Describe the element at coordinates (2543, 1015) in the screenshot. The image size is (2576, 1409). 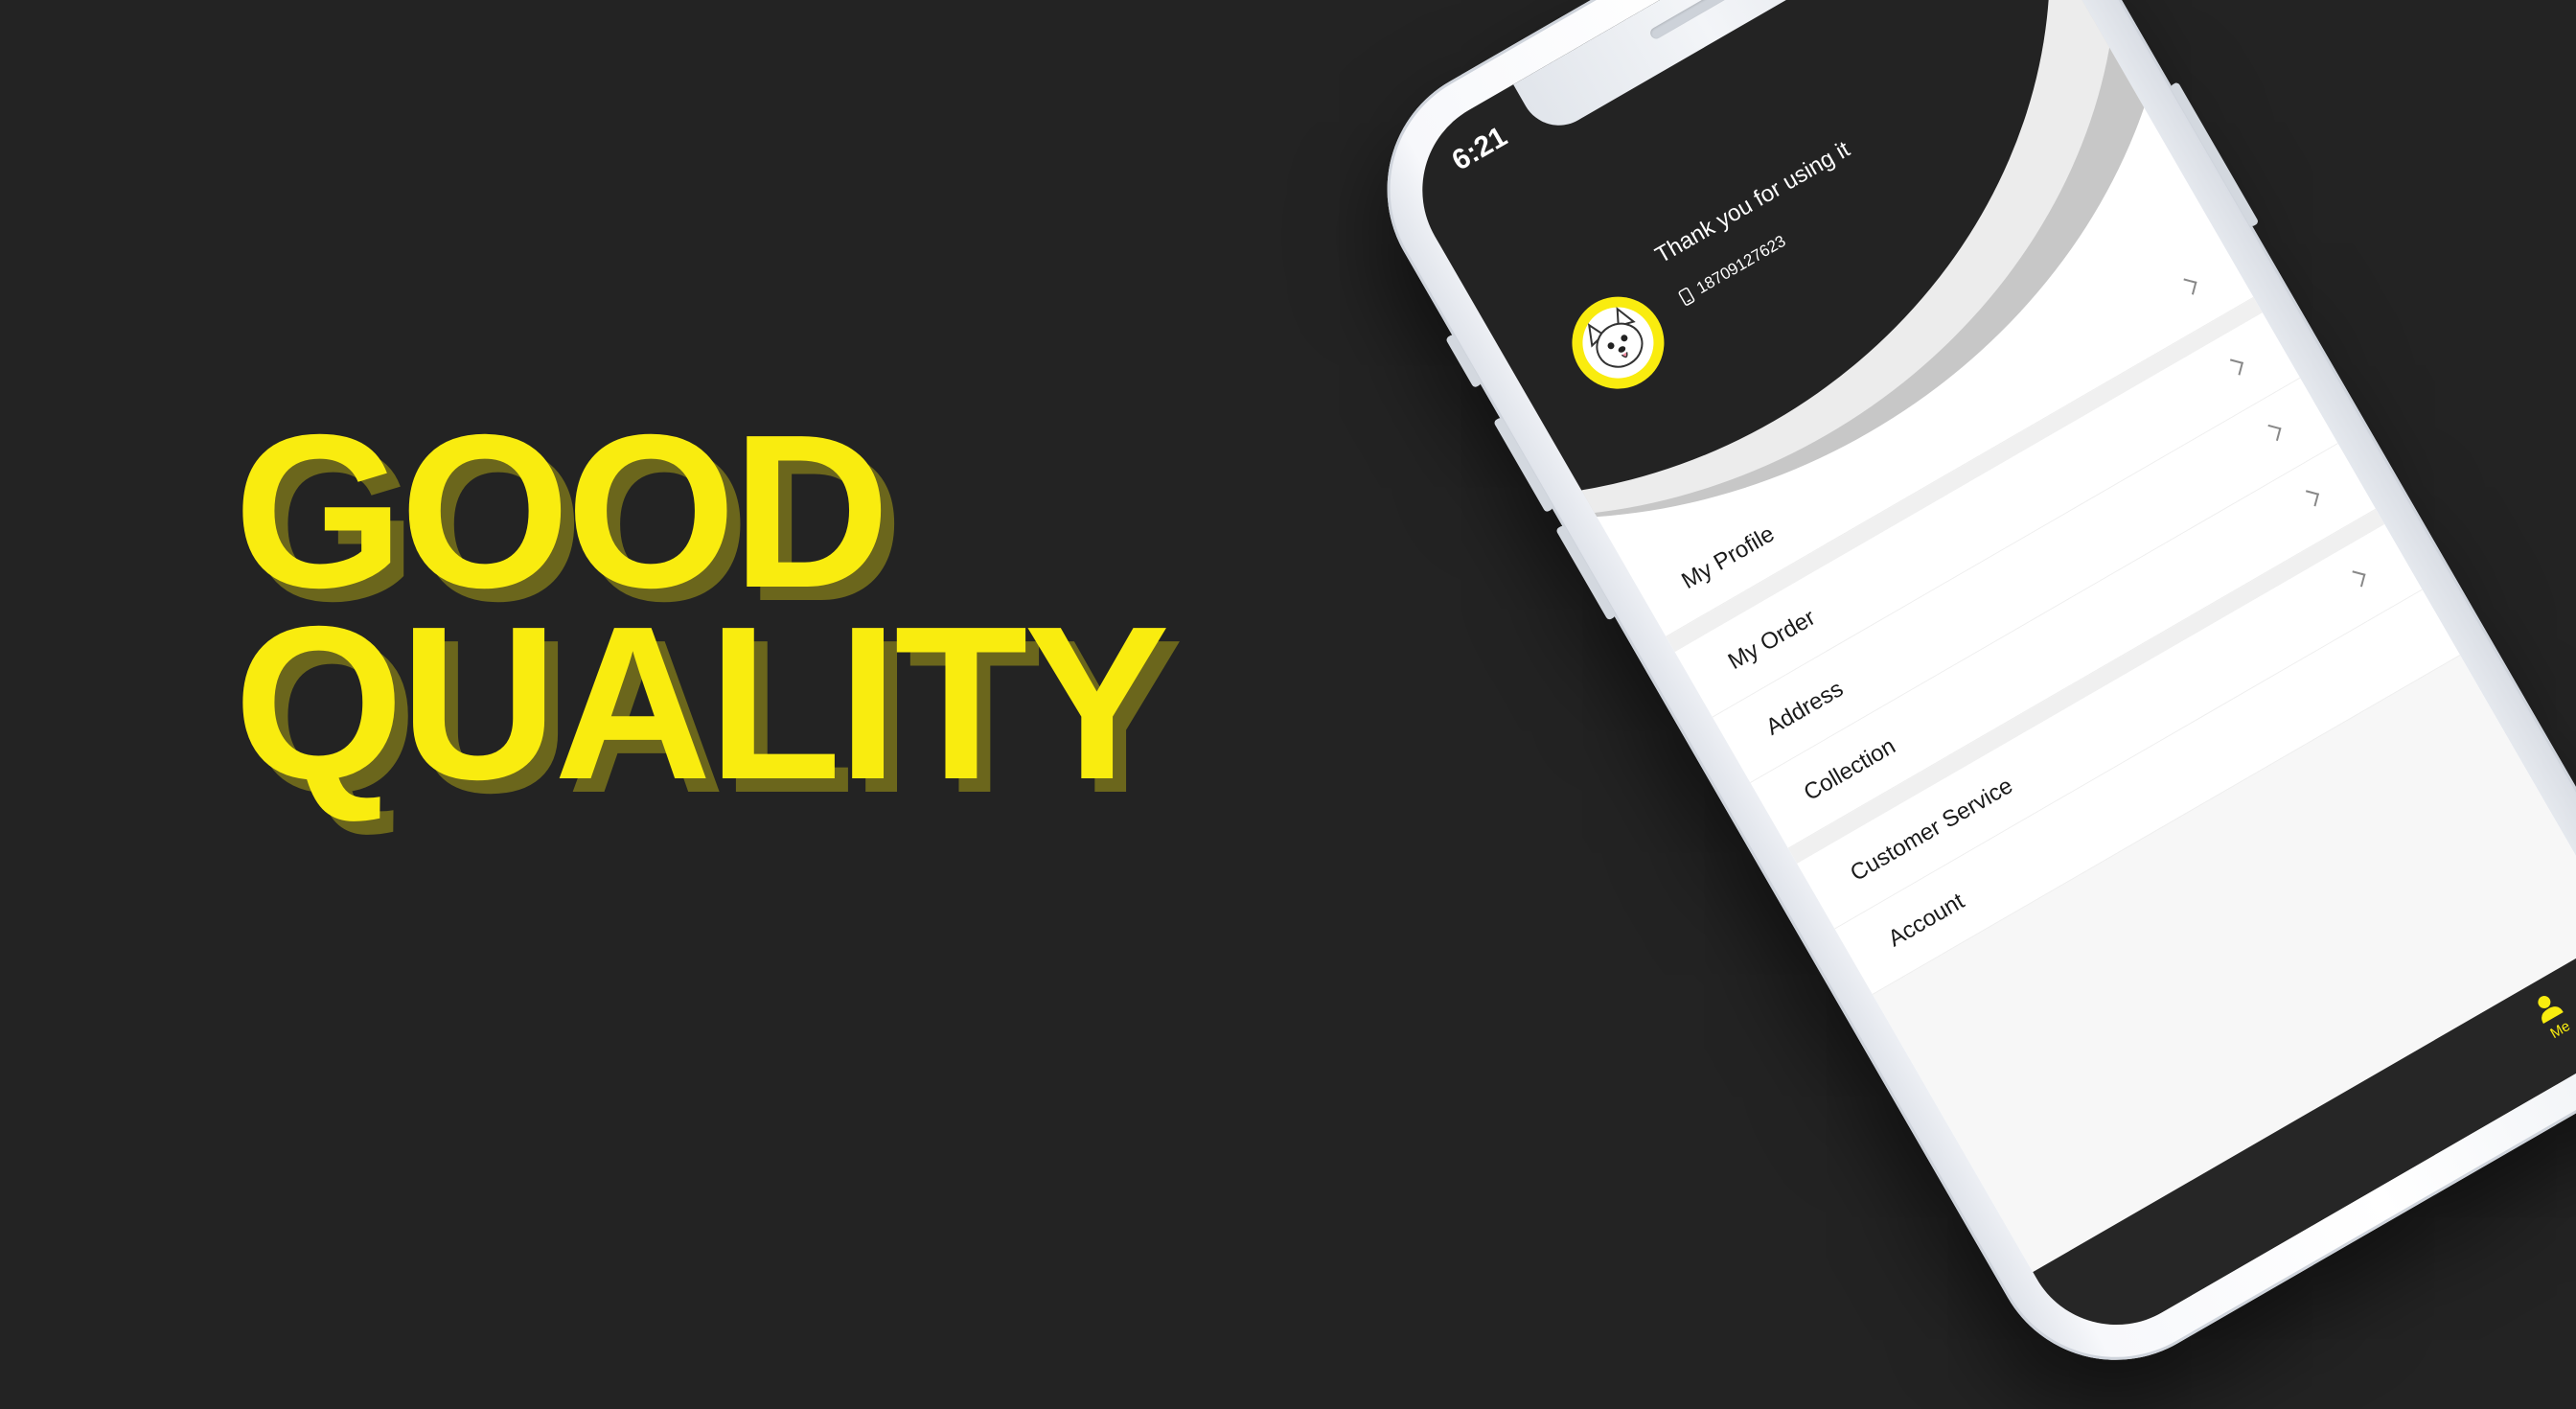
I see `tab-me: Me` at that location.